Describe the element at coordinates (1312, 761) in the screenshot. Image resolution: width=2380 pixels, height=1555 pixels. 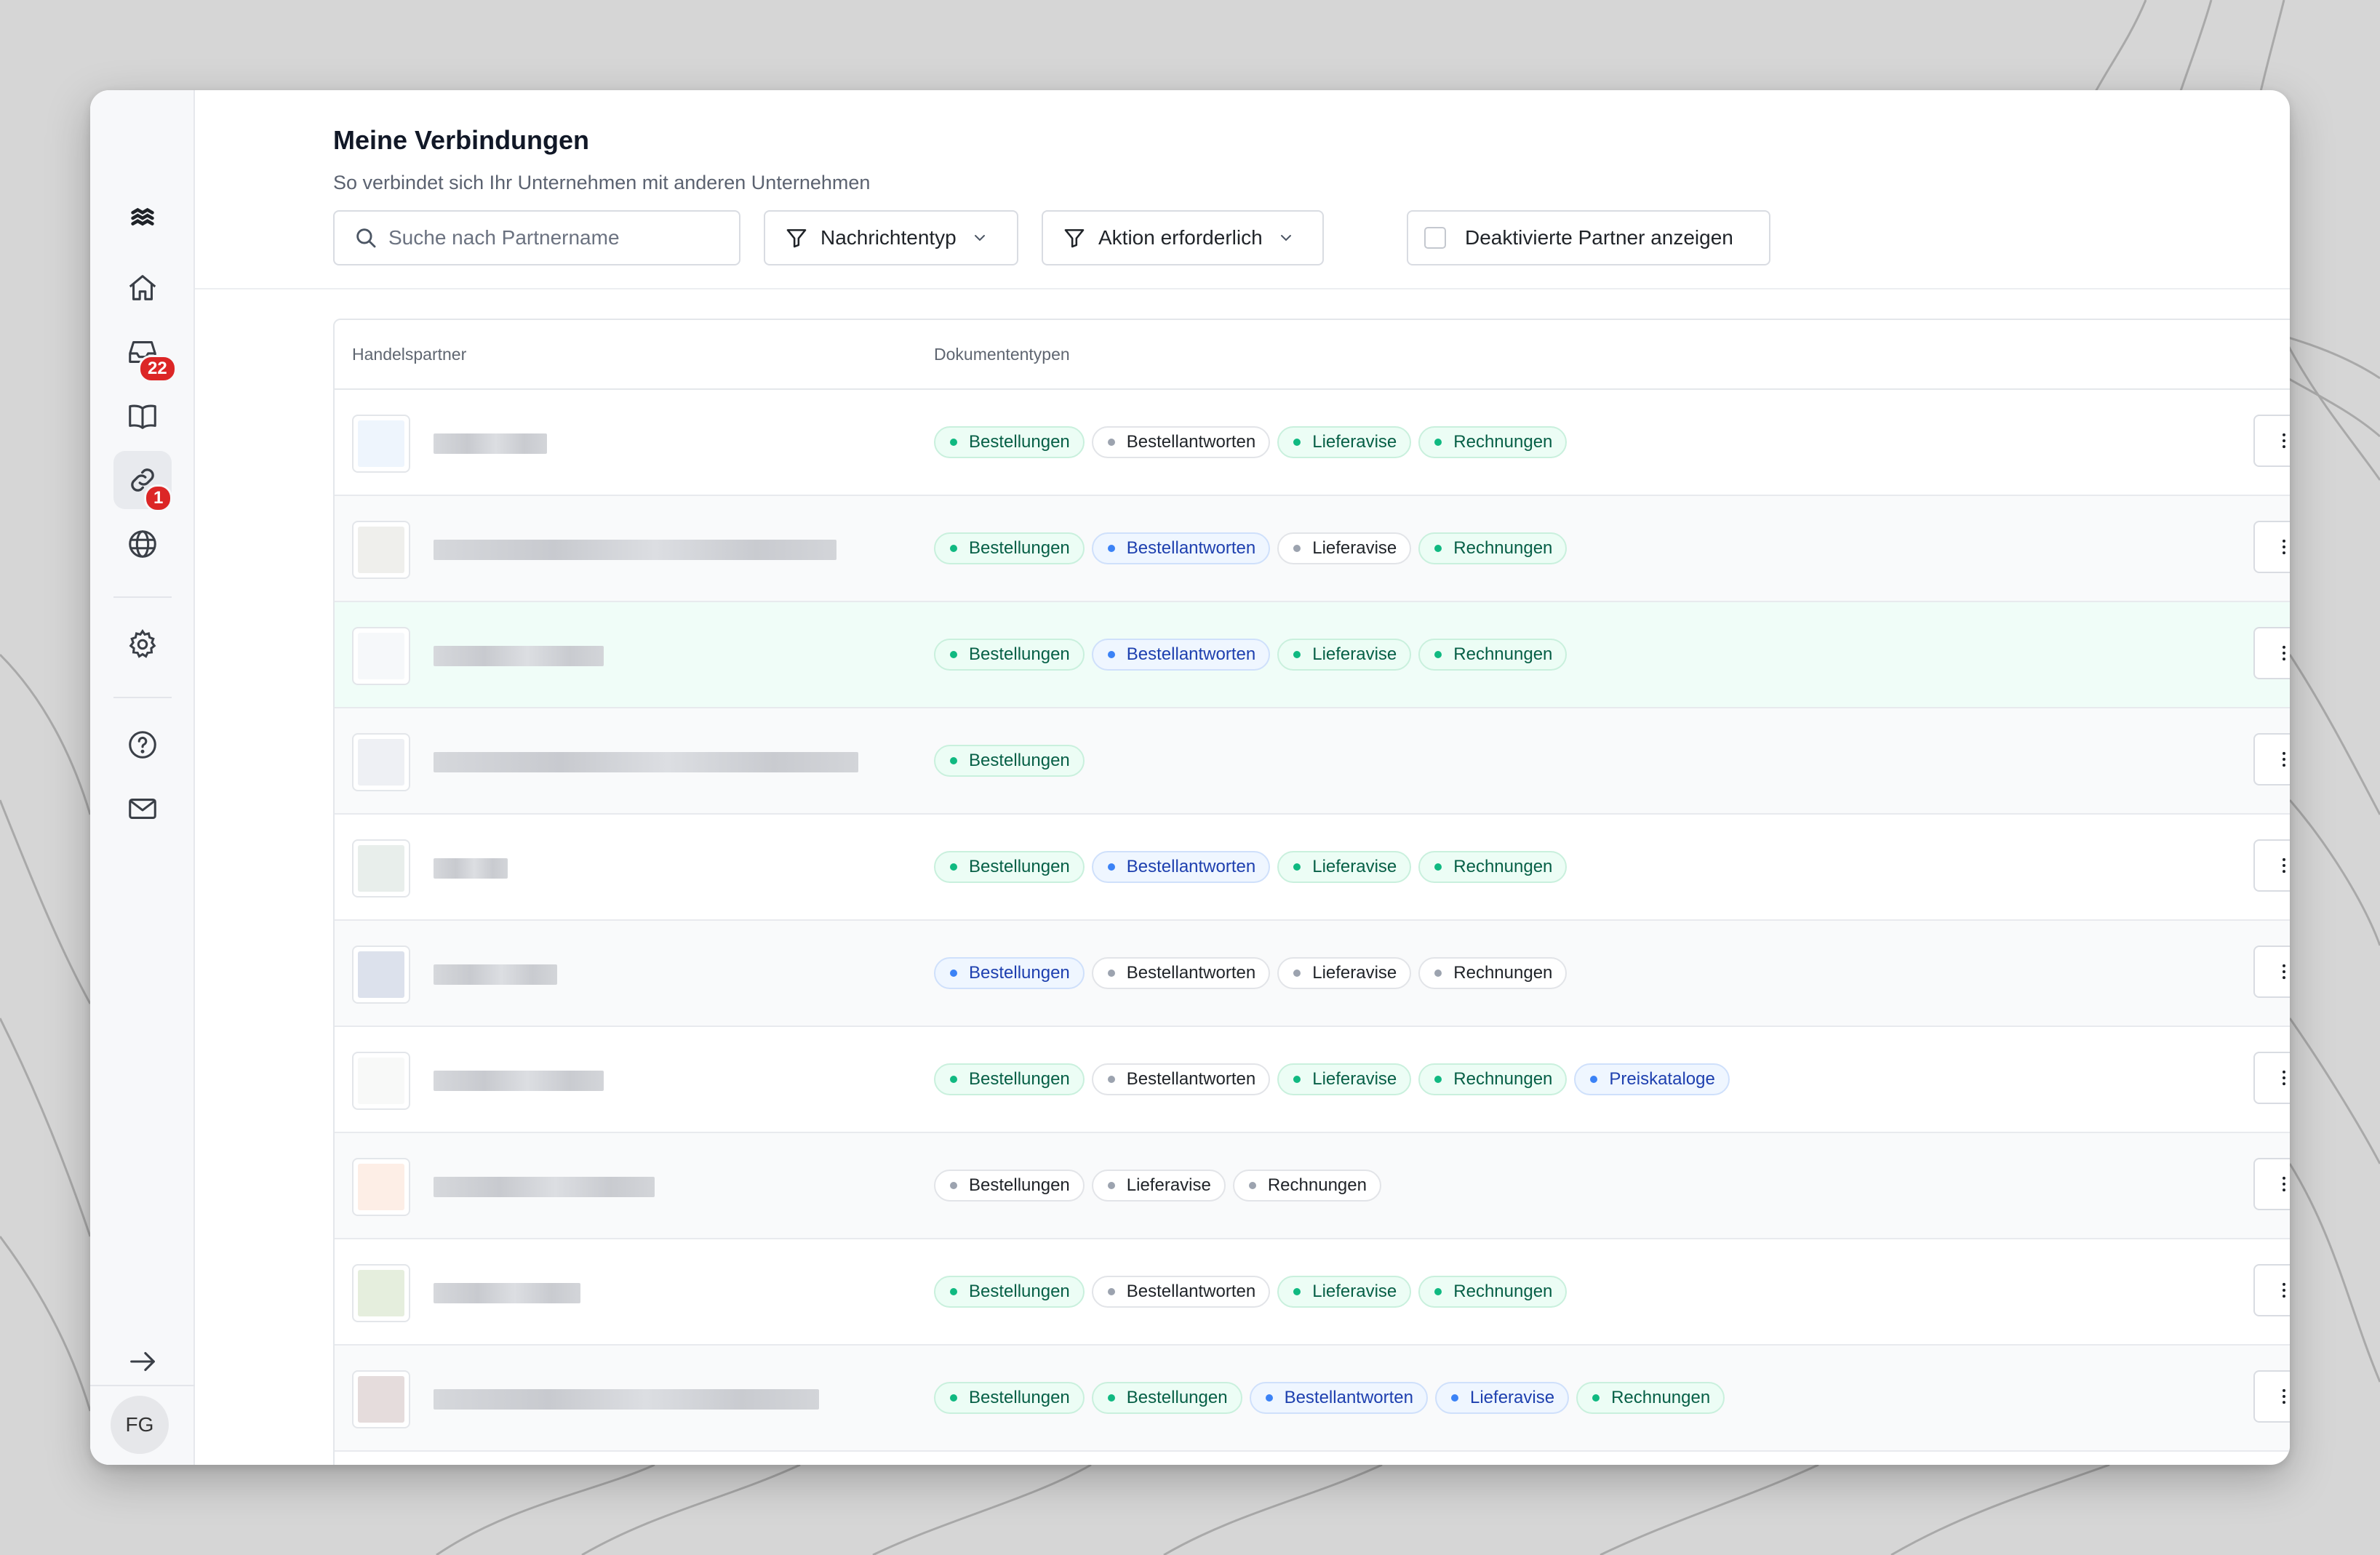
I see `table-row: Bestellungen` at that location.